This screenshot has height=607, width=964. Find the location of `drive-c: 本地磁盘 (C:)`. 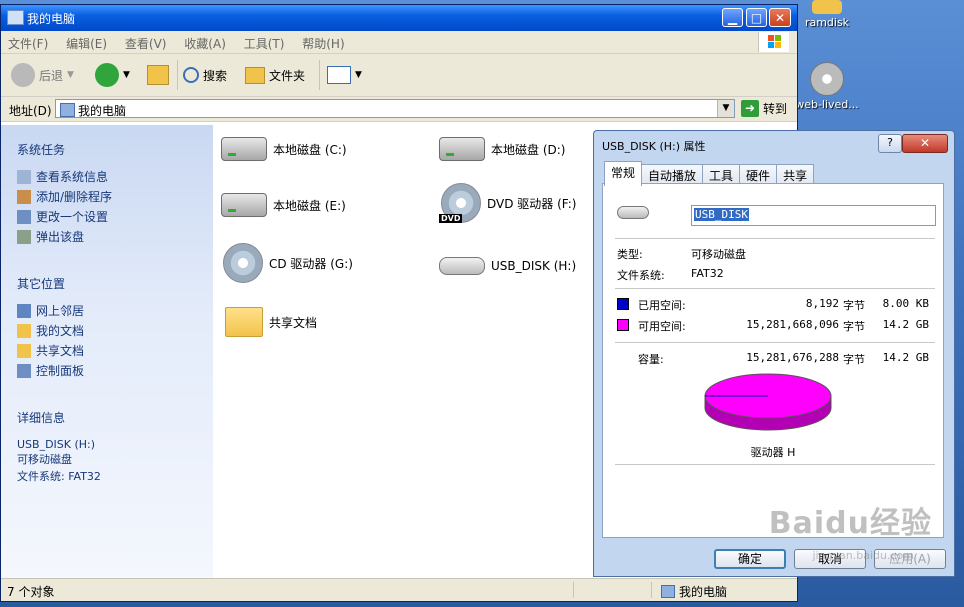

drive-c: 本地磁盘 (C:) is located at coordinates (284, 149).